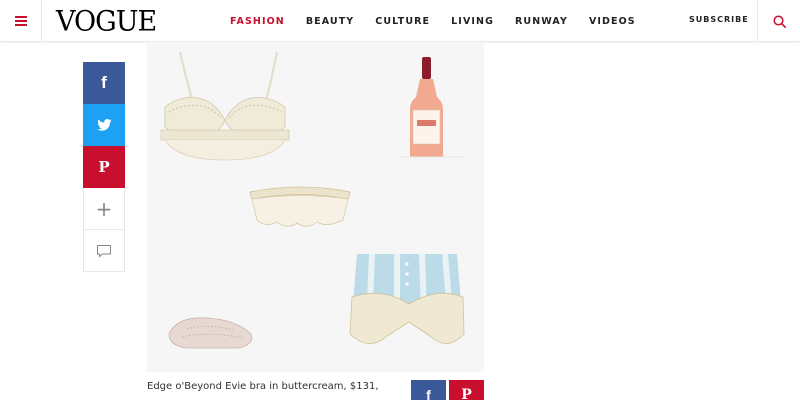 This screenshot has width=800, height=400. Describe the element at coordinates (300, 206) in the screenshot. I see `lace-garter-image` at that location.